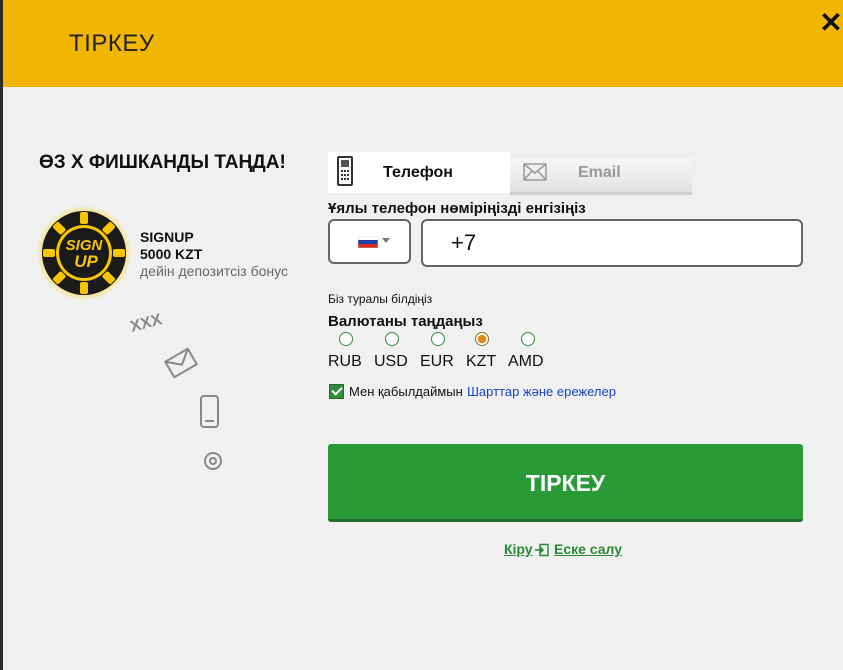 This screenshot has width=843, height=670. I want to click on bonus-code: SIGNUP, so click(167, 237).